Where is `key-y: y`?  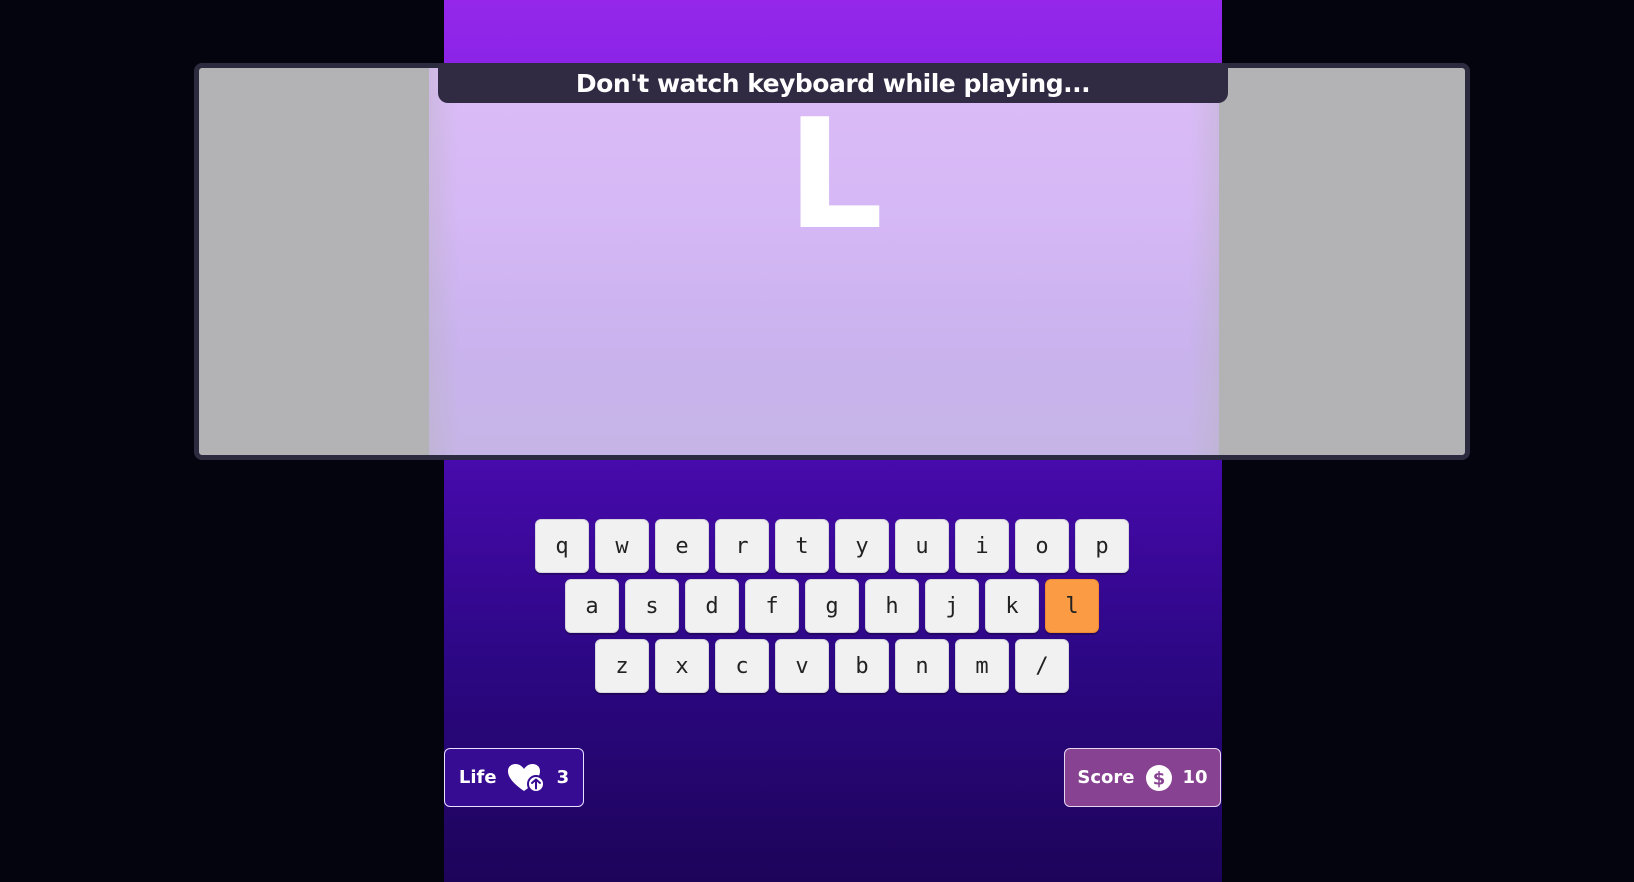 key-y: y is located at coordinates (862, 546).